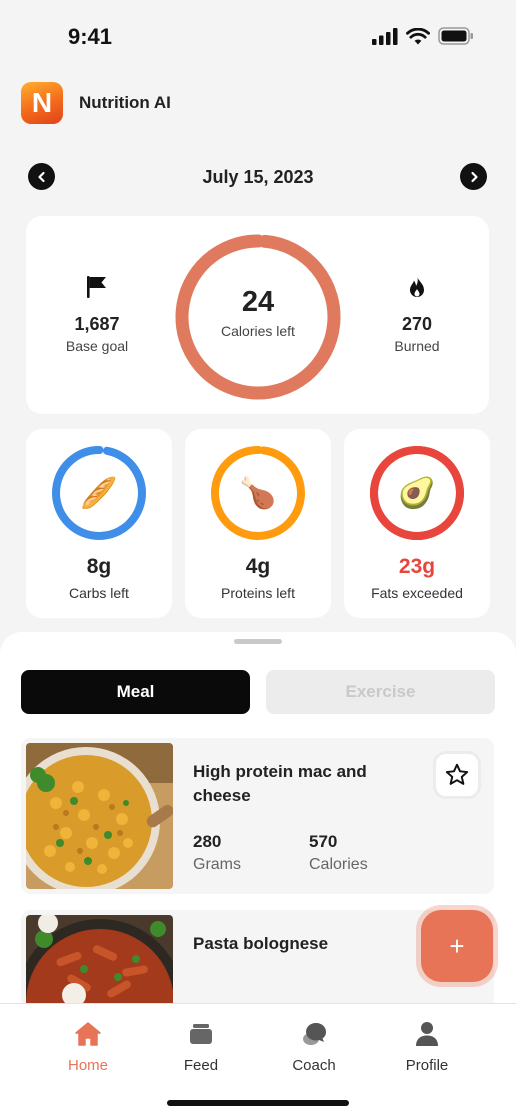 The width and height of the screenshot is (516, 1114). Describe the element at coordinates (217, 853) in the screenshot. I see `grams-stat: 280 Grams` at that location.